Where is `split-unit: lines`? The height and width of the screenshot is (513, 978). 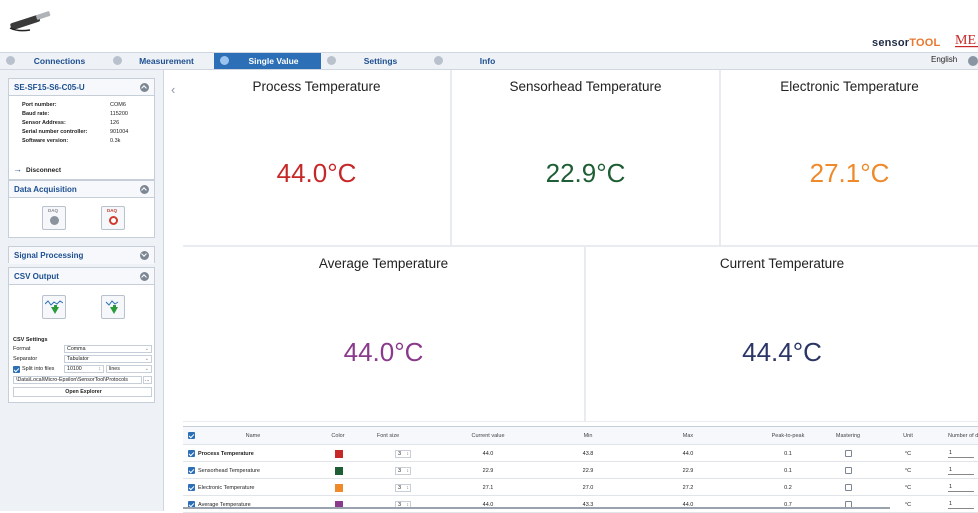 split-unit: lines is located at coordinates (114, 369).